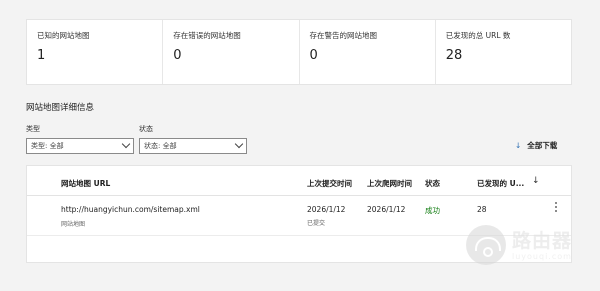 The height and width of the screenshot is (291, 600). Describe the element at coordinates (486, 245) in the screenshot. I see `router-logo-icon` at that location.